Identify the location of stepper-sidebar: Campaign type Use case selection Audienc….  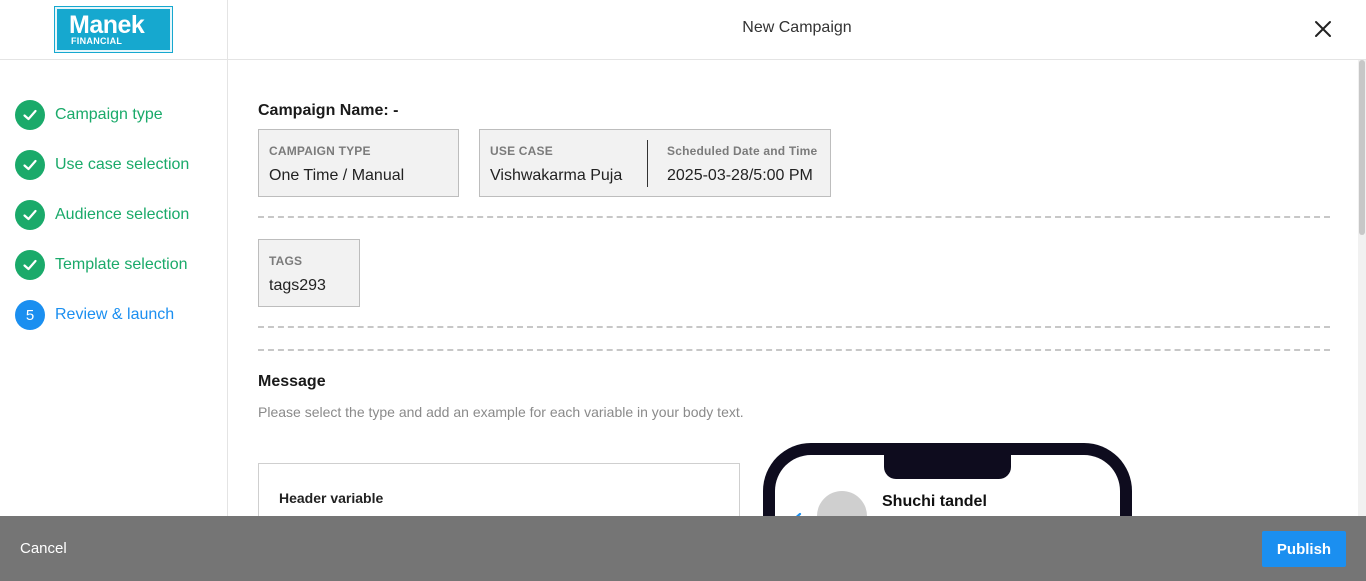
(114, 320).